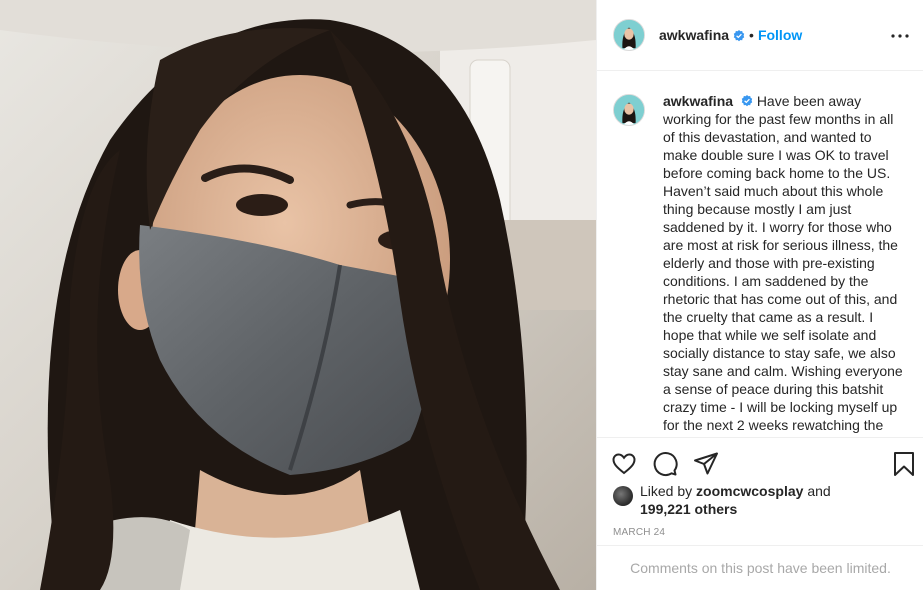  Describe the element at coordinates (666, 491) in the screenshot. I see `liked-by-prefix: Liked by` at that location.